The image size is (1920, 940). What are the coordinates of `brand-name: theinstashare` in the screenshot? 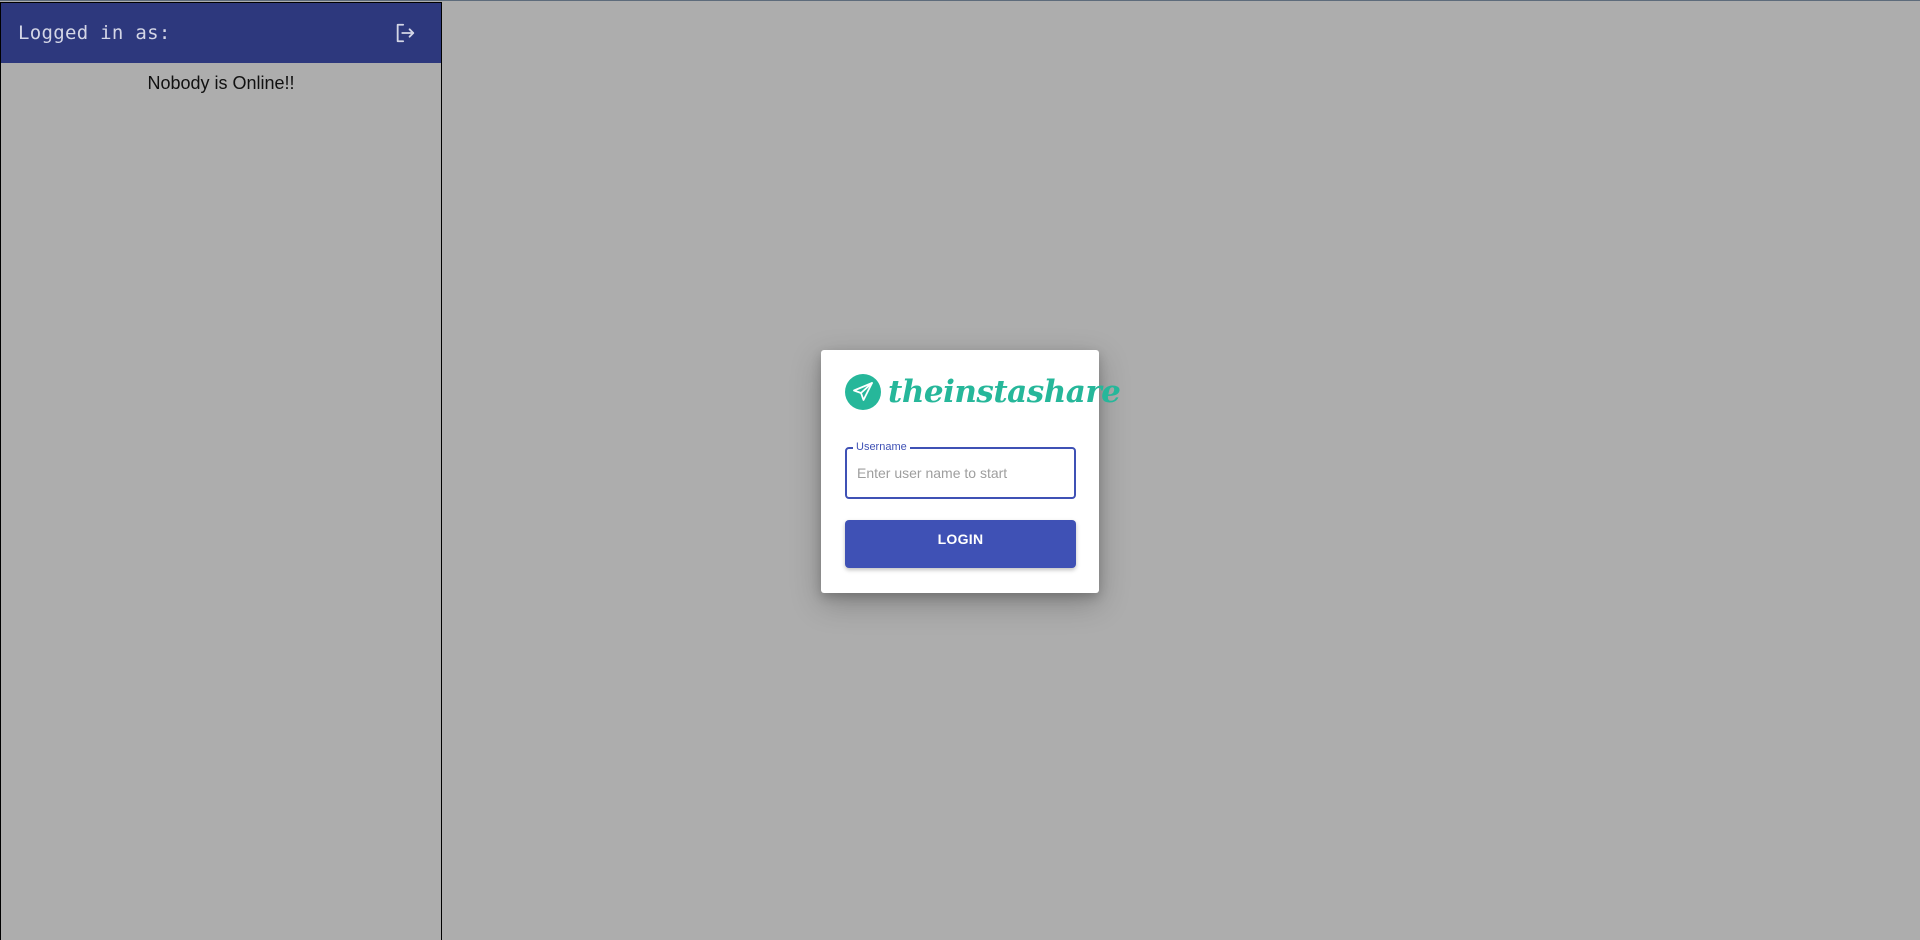 It's located at (1004, 392).